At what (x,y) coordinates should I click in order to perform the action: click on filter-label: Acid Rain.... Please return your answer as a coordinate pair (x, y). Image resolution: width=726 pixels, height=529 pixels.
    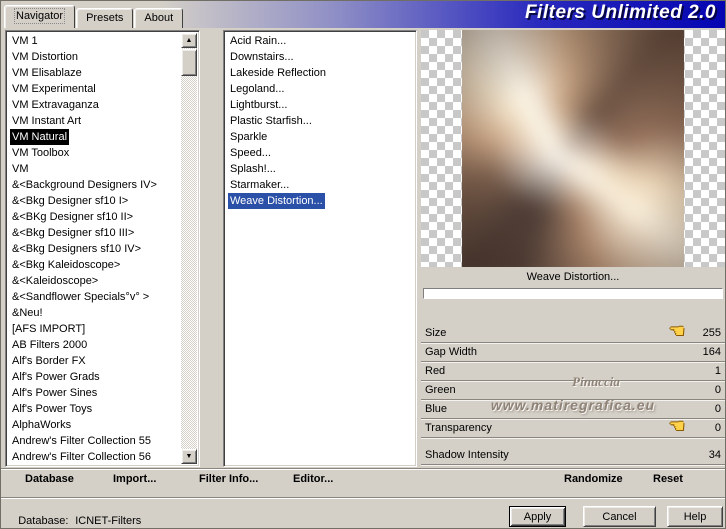
    Looking at the image, I should click on (258, 41).